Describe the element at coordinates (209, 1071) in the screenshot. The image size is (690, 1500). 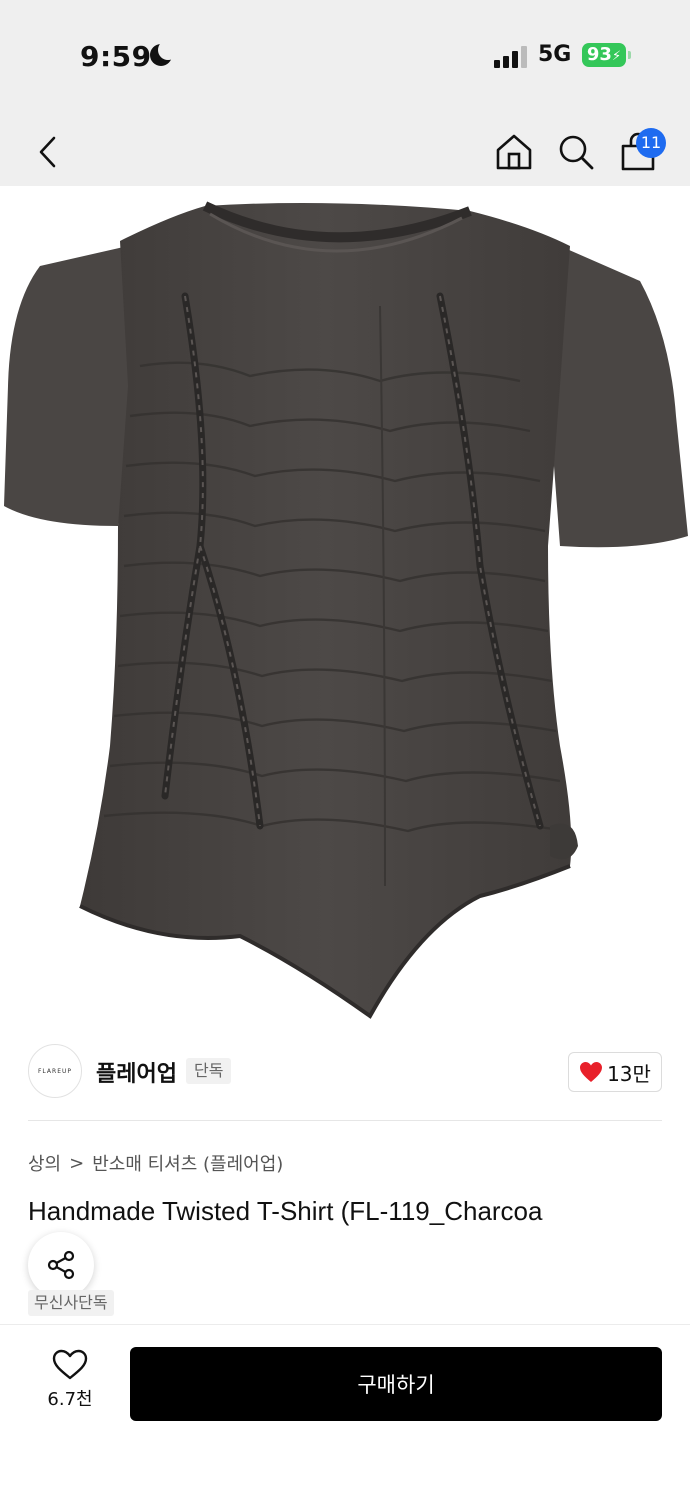
I see `exclusive-tag: 단독` at that location.